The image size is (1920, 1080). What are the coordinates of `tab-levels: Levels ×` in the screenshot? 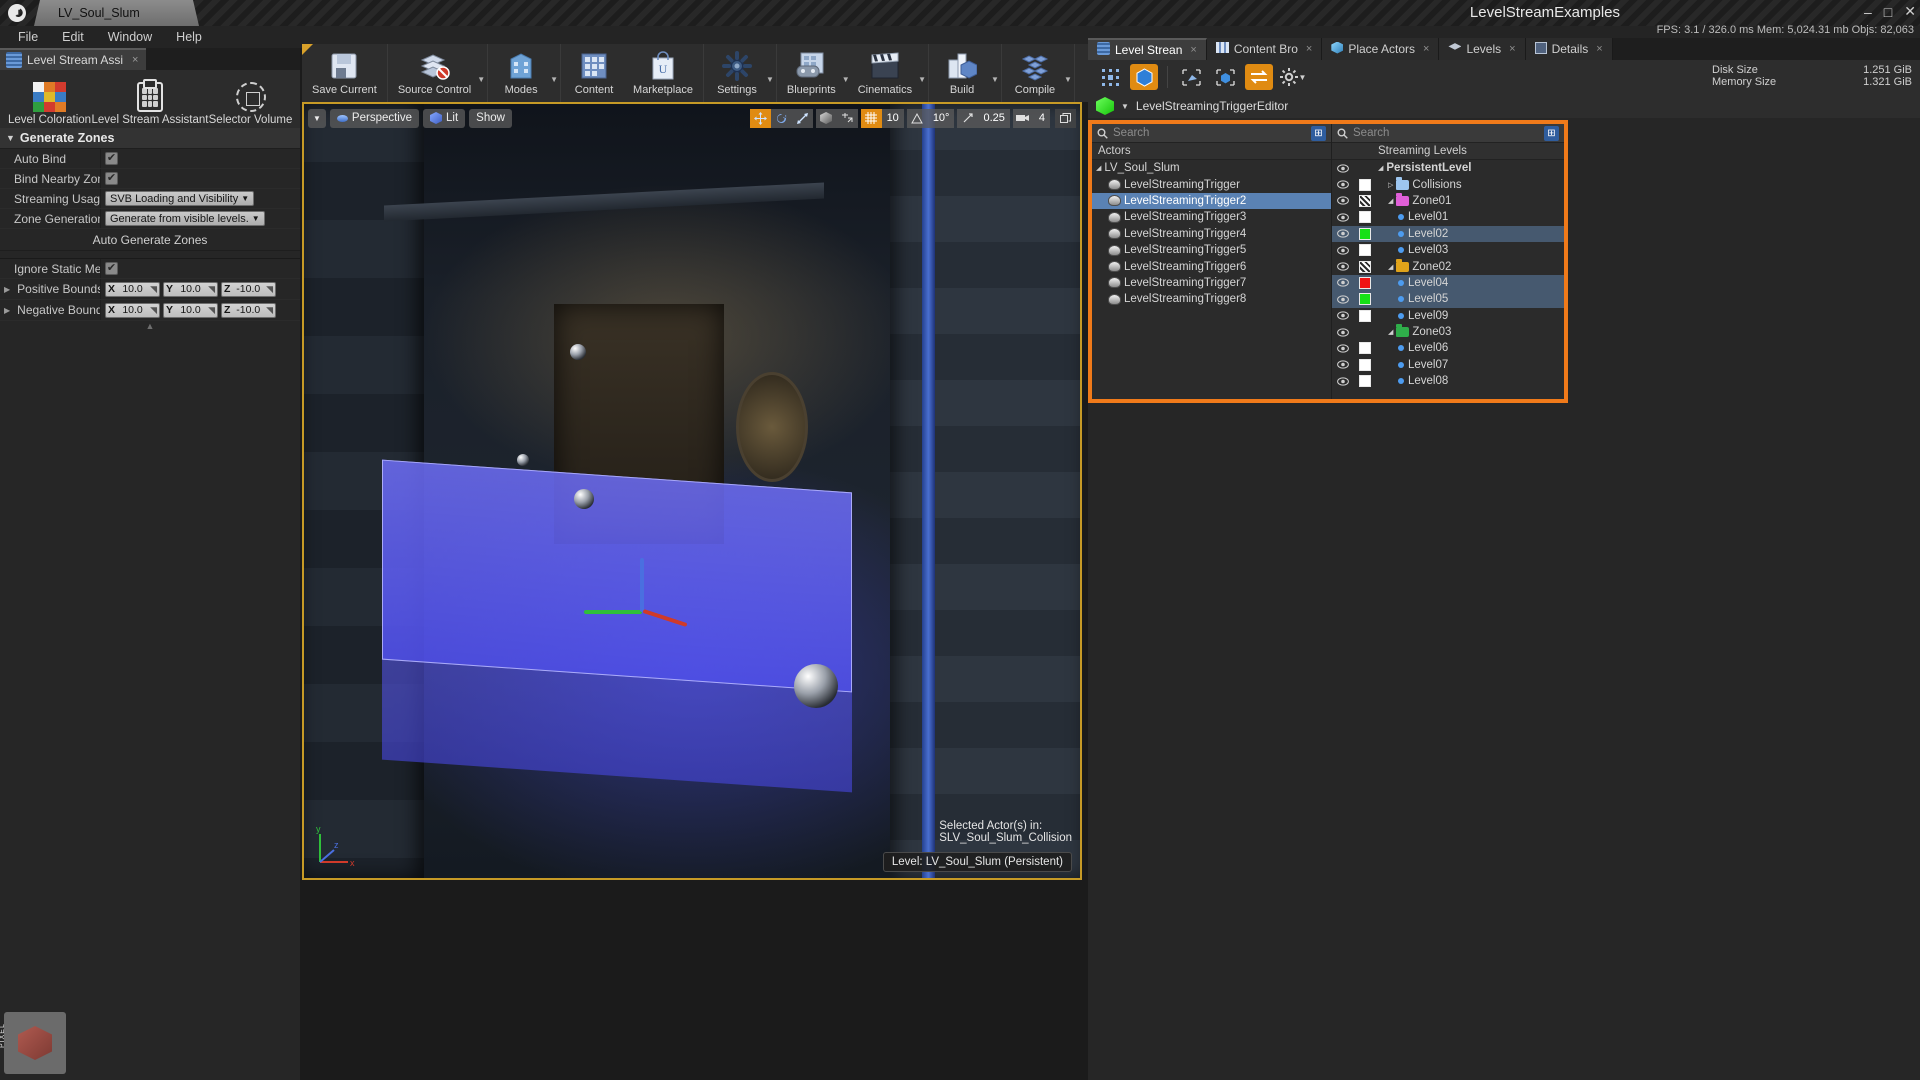 It's located at (1482, 49).